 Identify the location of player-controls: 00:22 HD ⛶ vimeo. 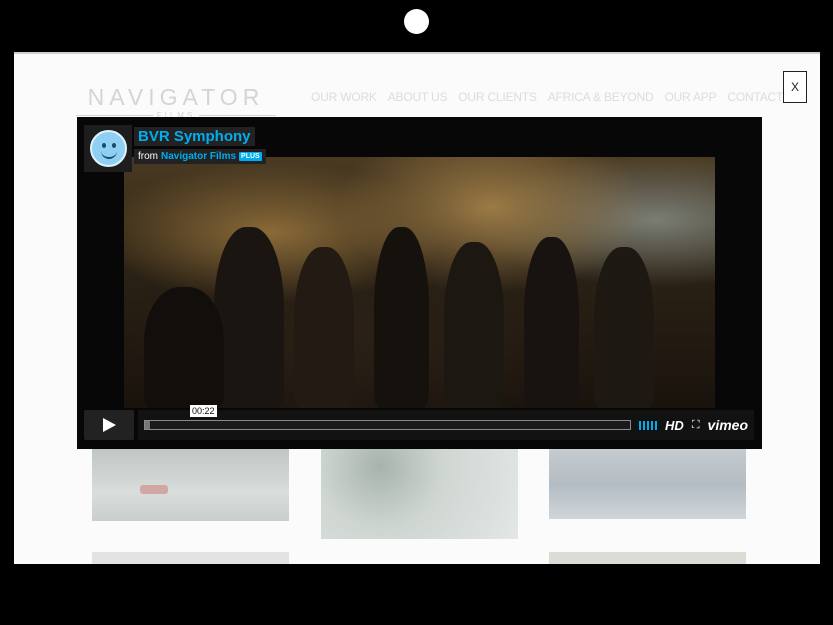
(419, 422).